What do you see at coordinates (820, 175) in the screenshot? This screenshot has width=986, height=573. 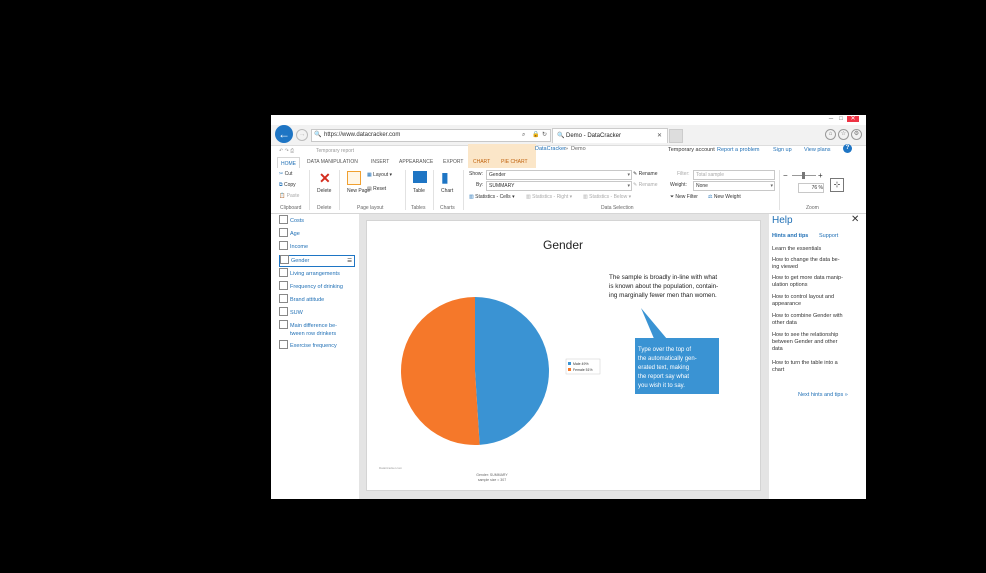 I see `zoom-in-button: +` at bounding box center [820, 175].